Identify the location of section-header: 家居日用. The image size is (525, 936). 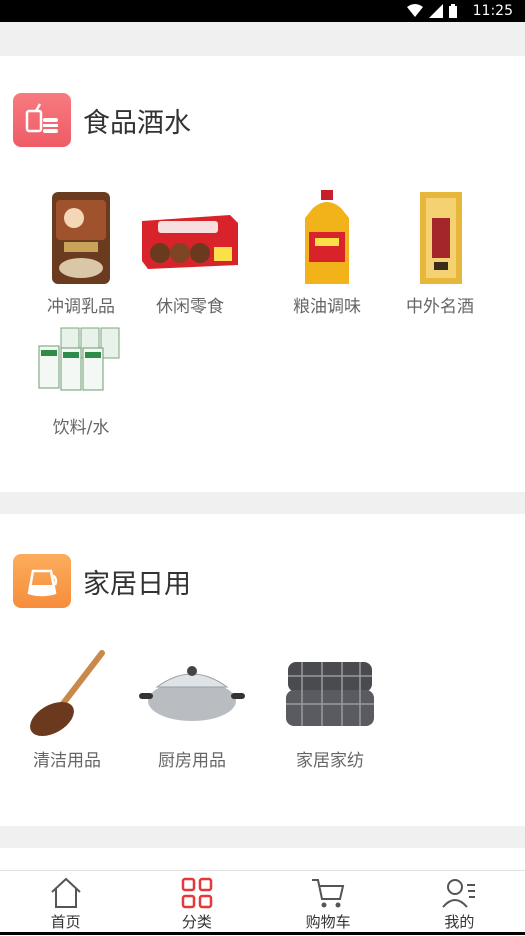
(102, 581).